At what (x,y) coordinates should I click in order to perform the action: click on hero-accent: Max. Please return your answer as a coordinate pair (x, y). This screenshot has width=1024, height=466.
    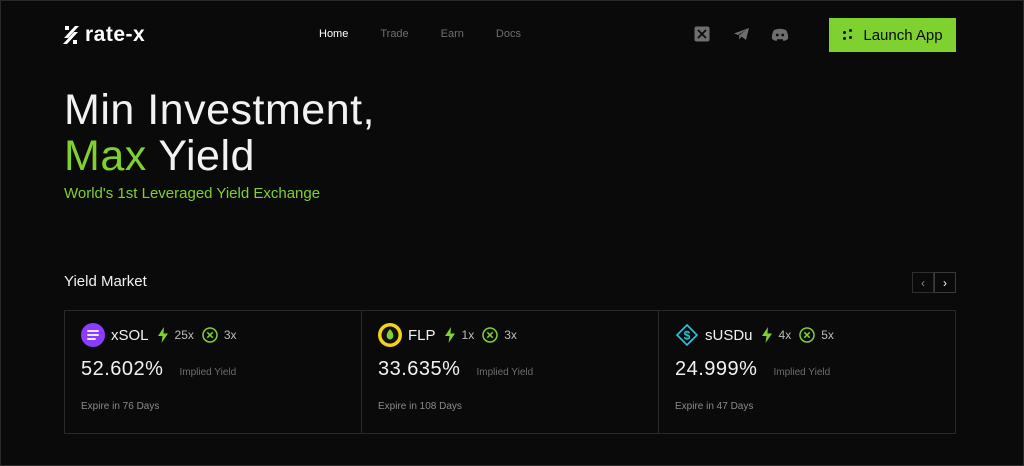
    Looking at the image, I should click on (105, 156).